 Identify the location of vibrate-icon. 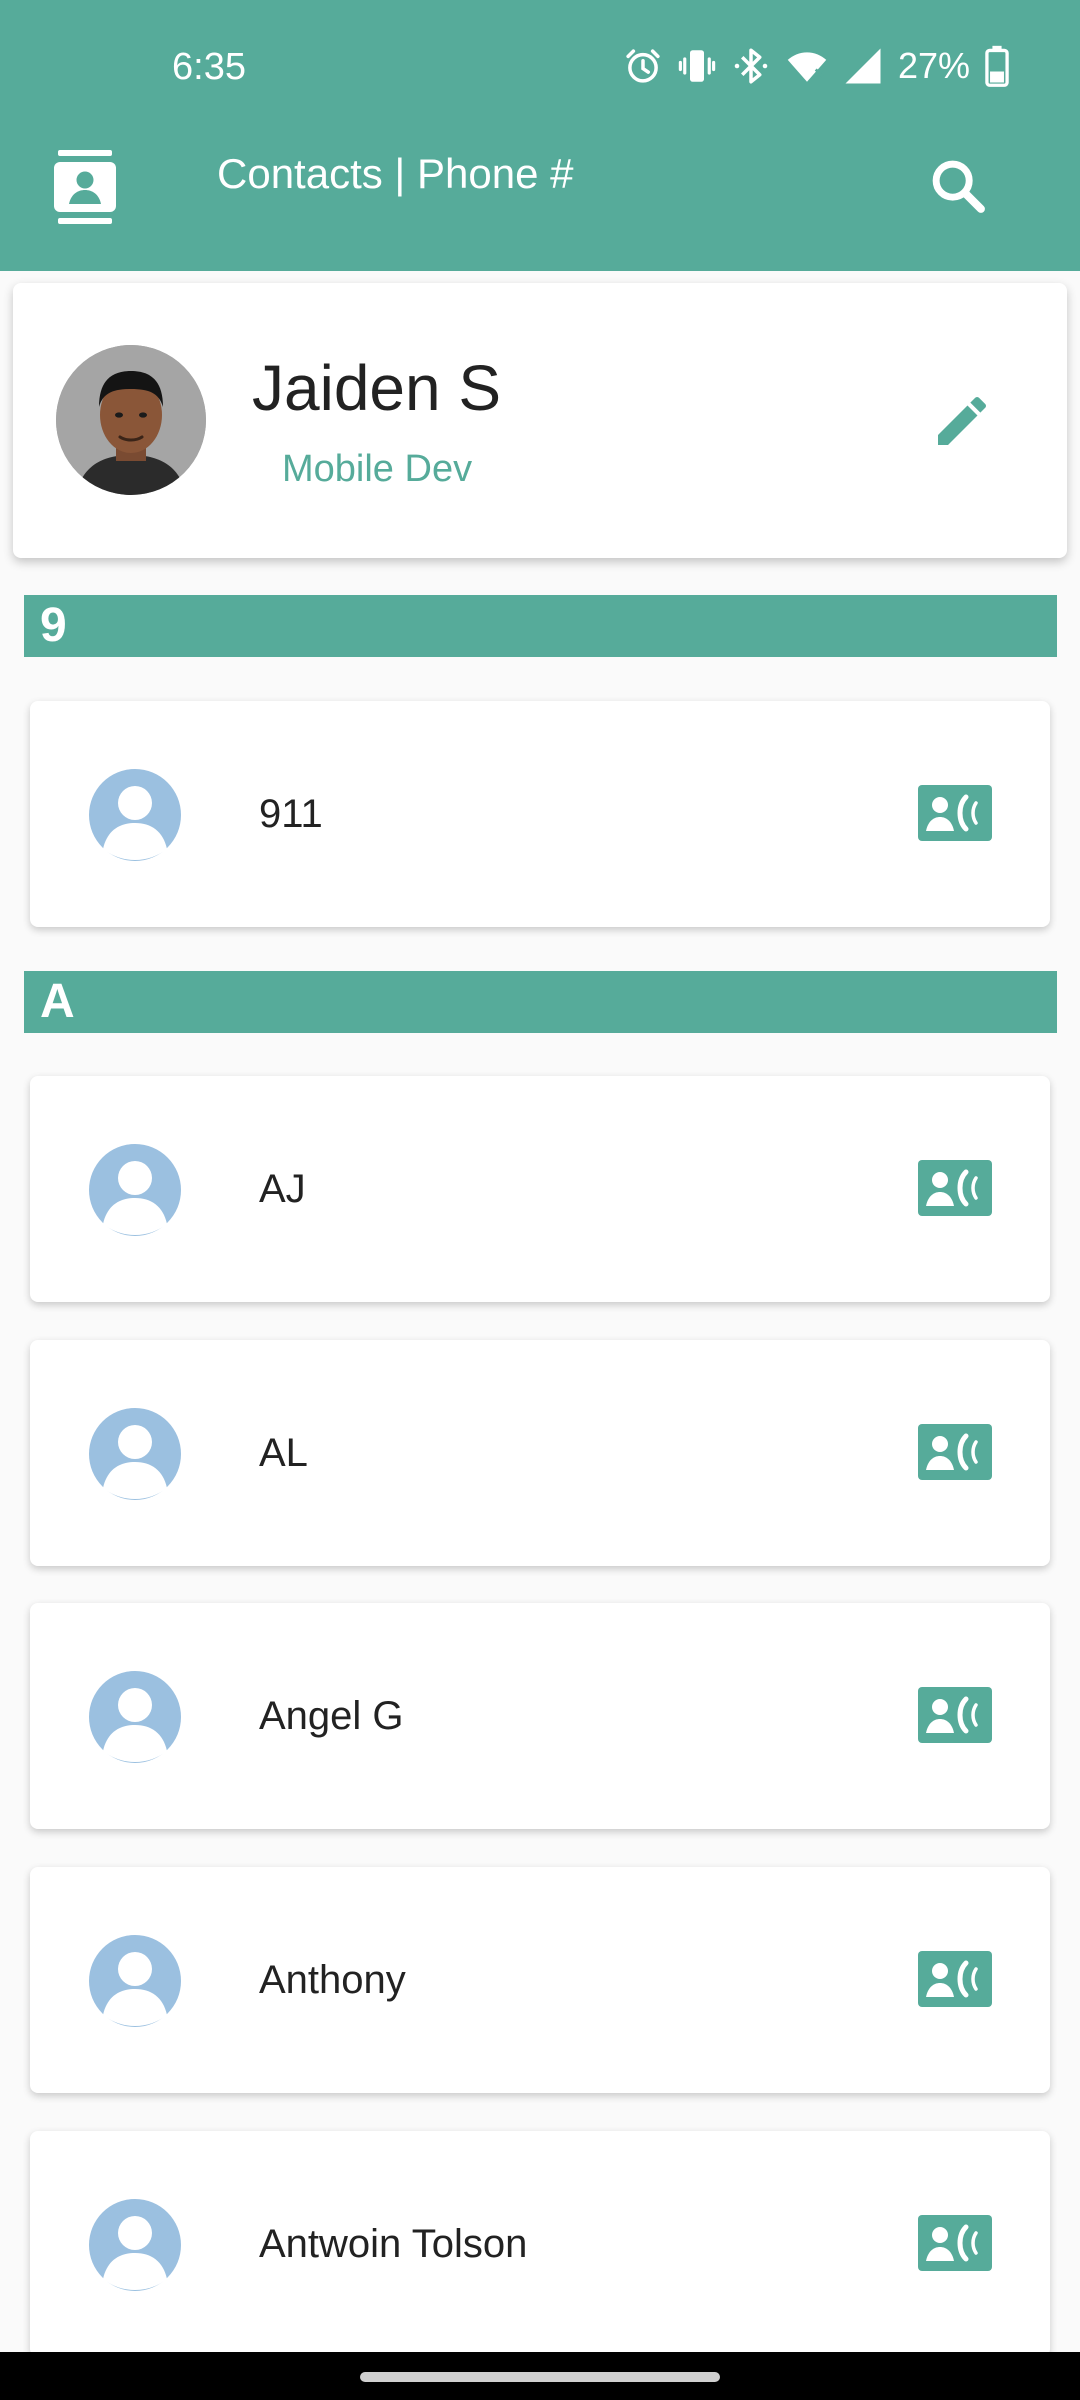
(697, 66).